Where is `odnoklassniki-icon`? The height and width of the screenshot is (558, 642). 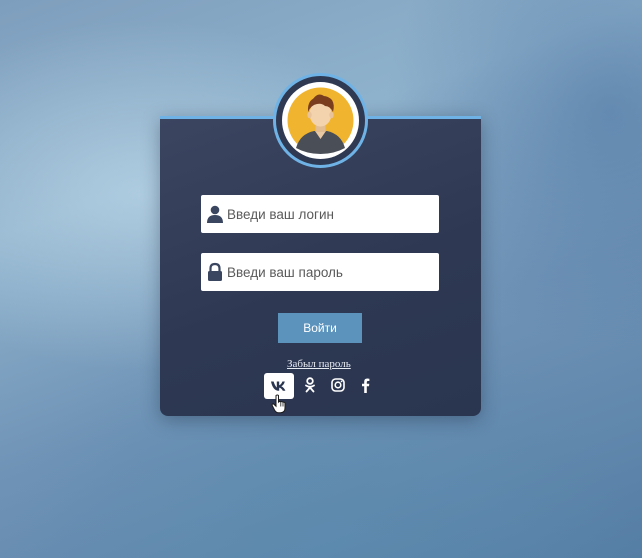
odnoklassniki-icon is located at coordinates (310, 385).